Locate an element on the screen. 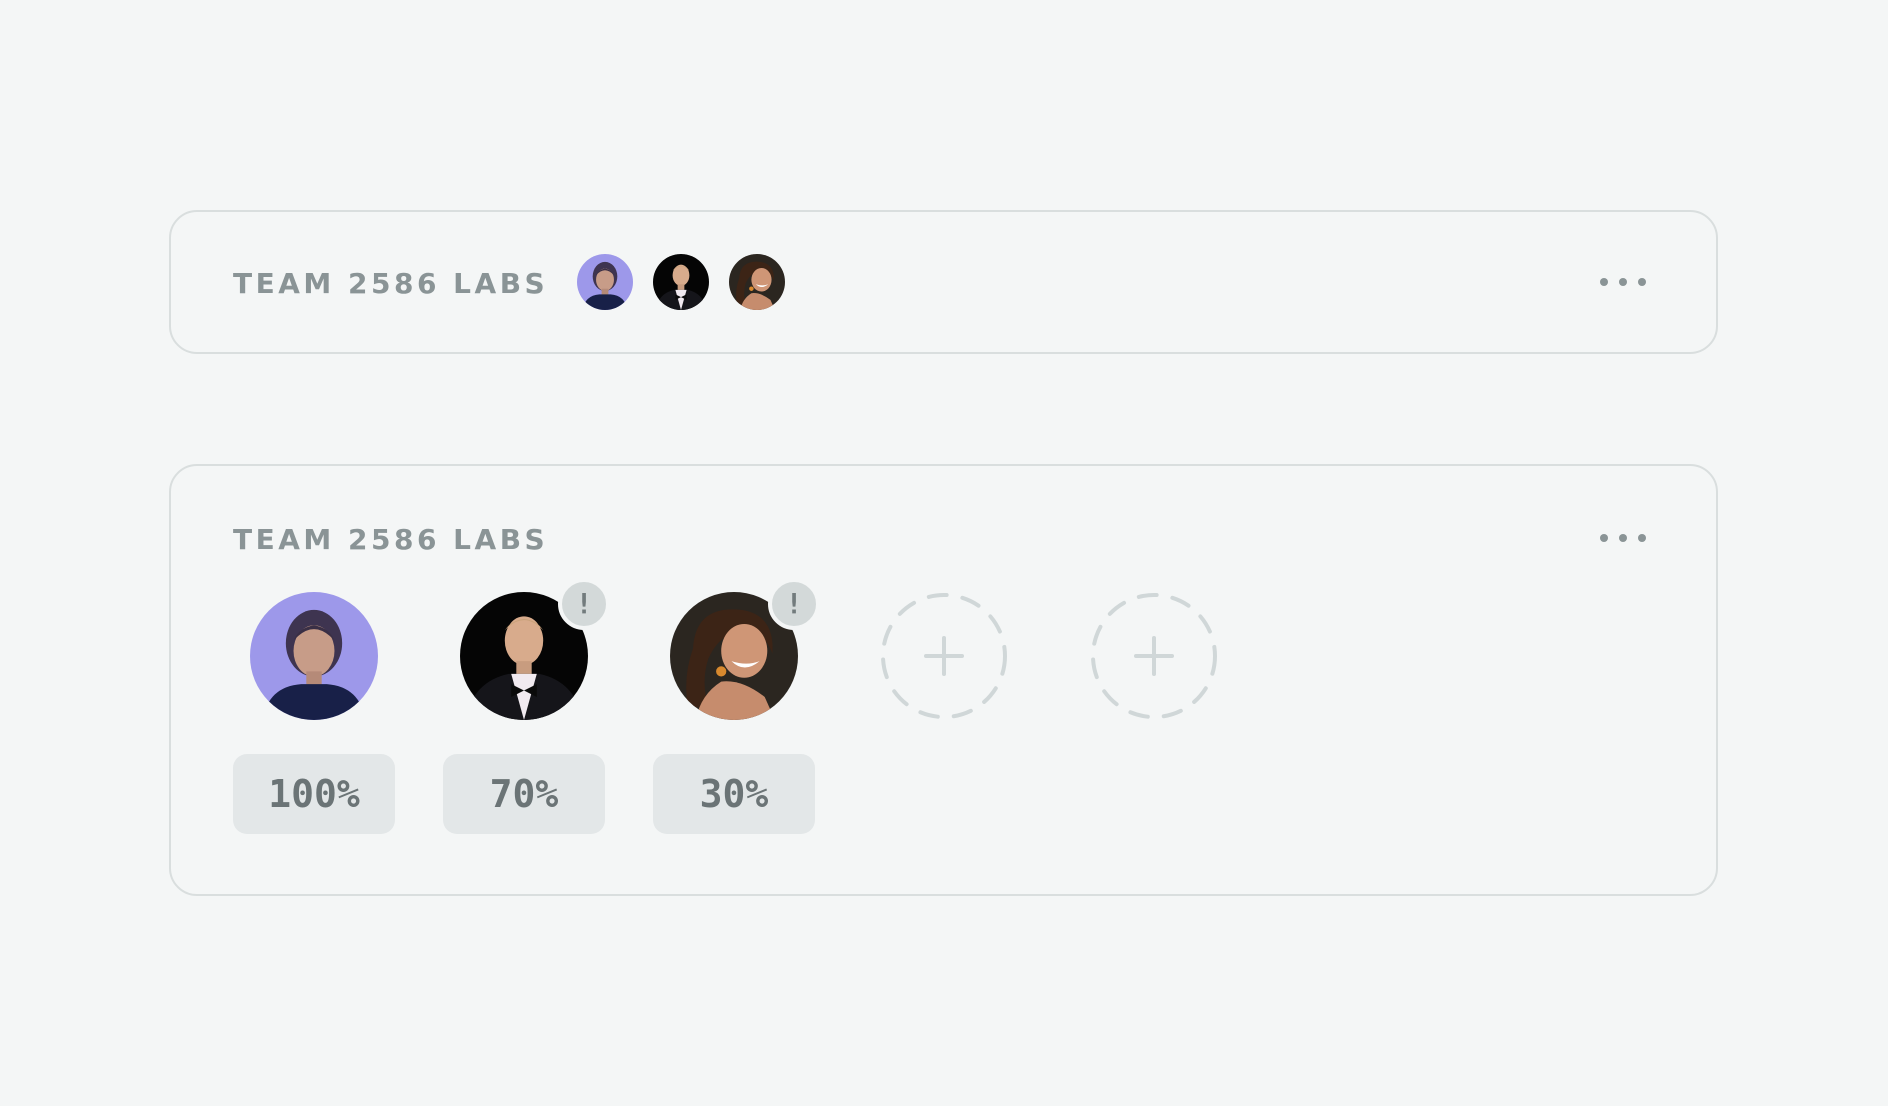  progress-chip: 30% is located at coordinates (734, 794).